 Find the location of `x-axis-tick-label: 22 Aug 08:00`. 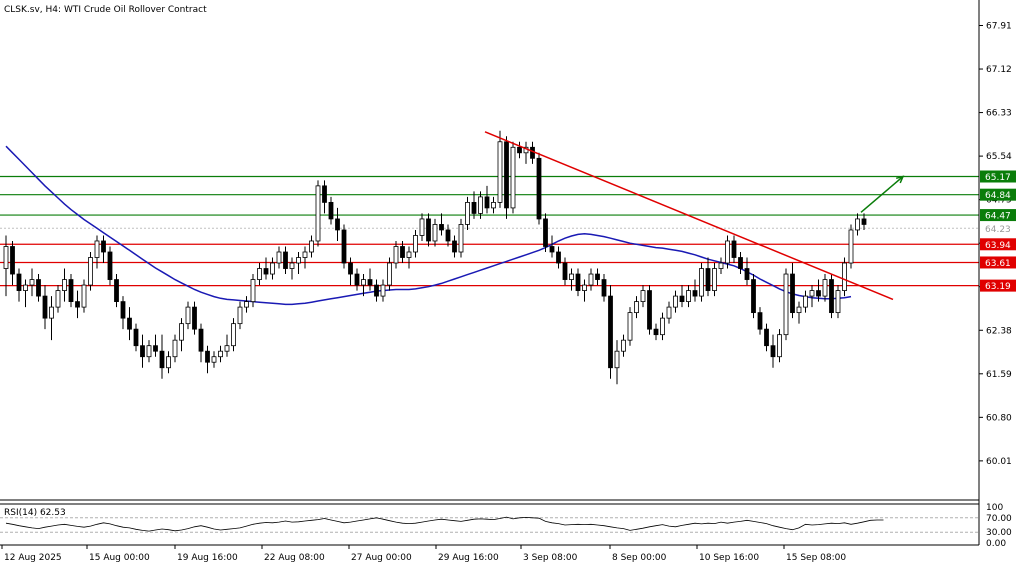

x-axis-tick-label: 22 Aug 08:00 is located at coordinates (294, 558).